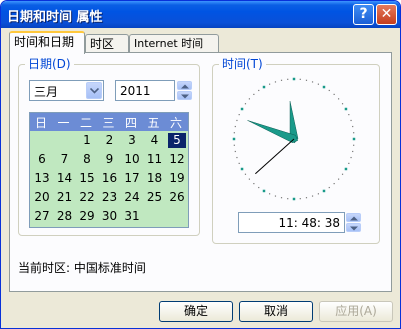  Describe the element at coordinates (132, 178) in the screenshot. I see `calendar-day: 17` at that location.